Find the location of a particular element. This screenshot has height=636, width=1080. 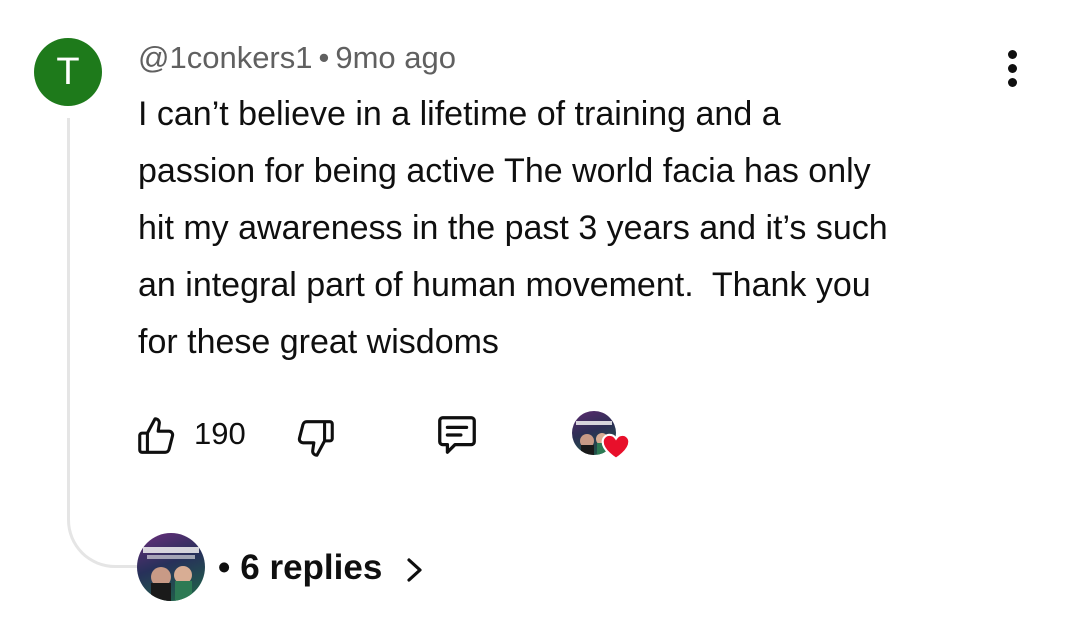

replier-avatar is located at coordinates (171, 567).